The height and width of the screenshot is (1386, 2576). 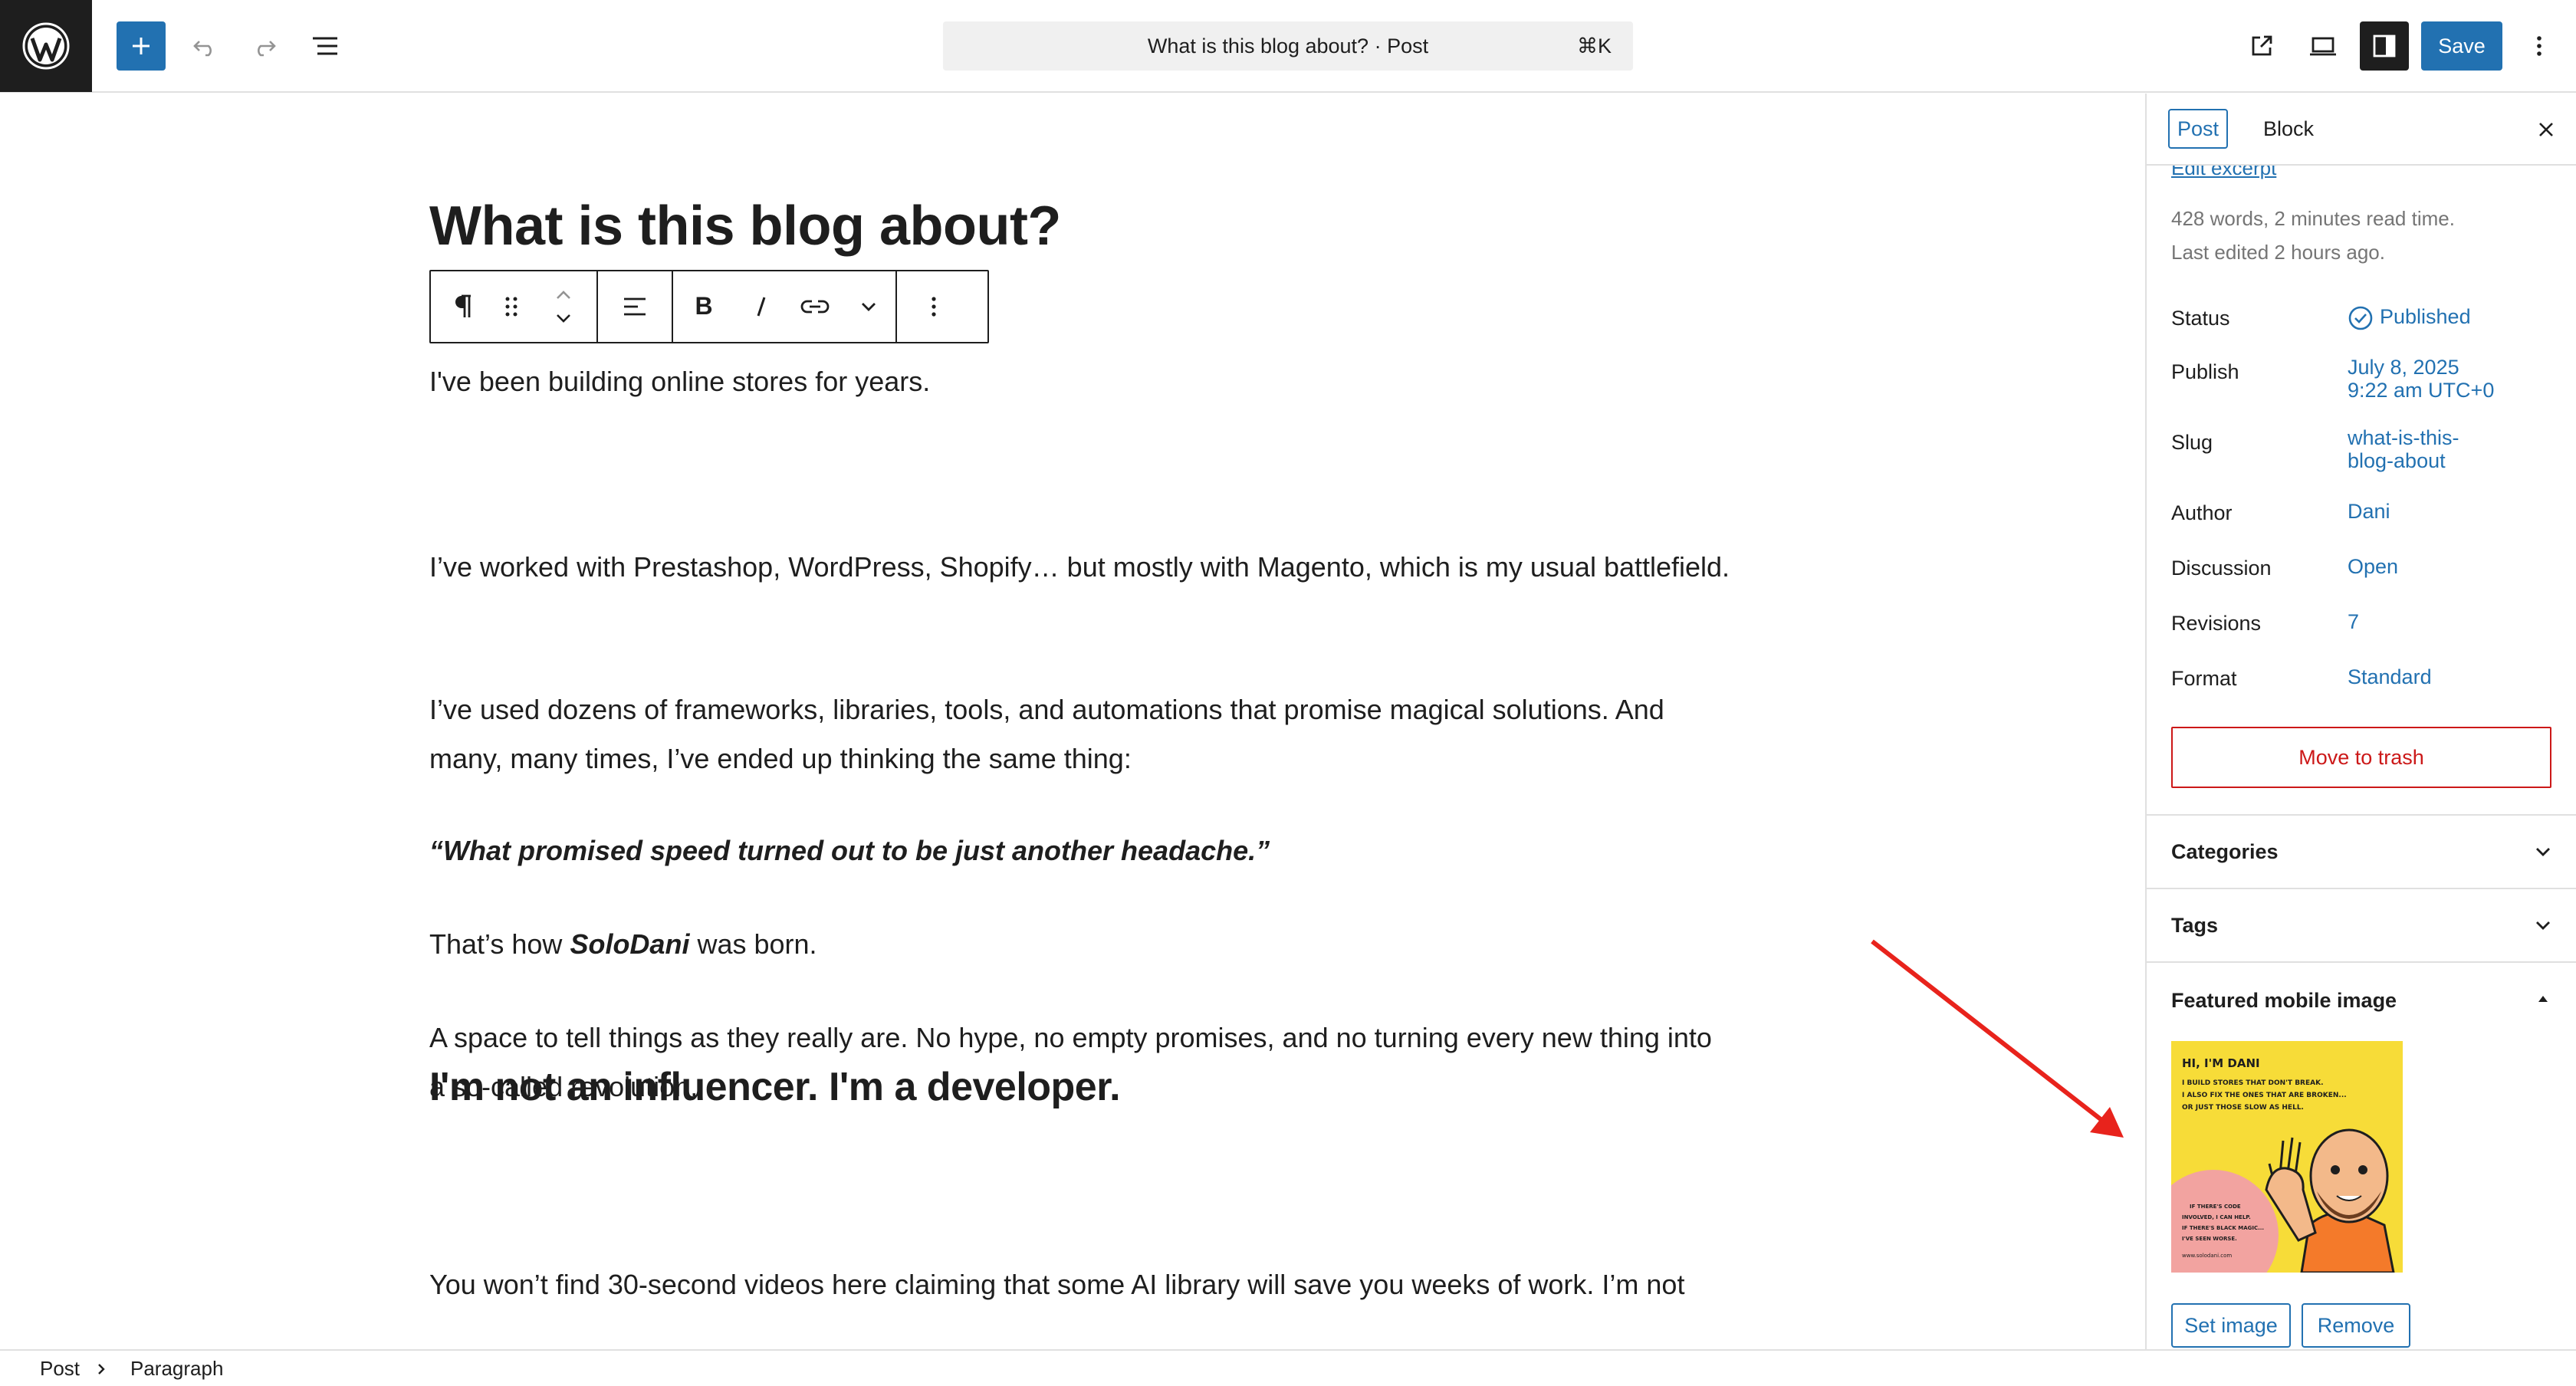 I want to click on row-label-revisions: Revisions, so click(x=2216, y=623).